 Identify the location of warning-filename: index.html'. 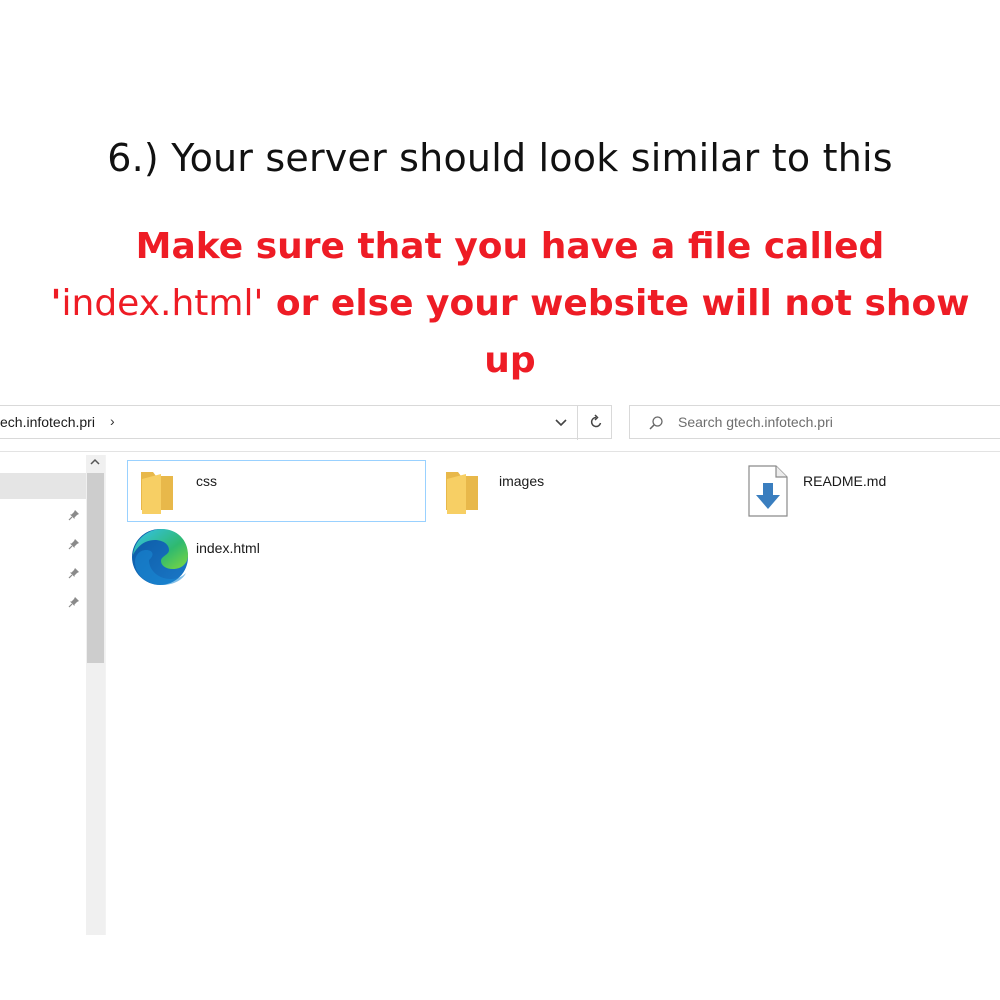
(162, 303).